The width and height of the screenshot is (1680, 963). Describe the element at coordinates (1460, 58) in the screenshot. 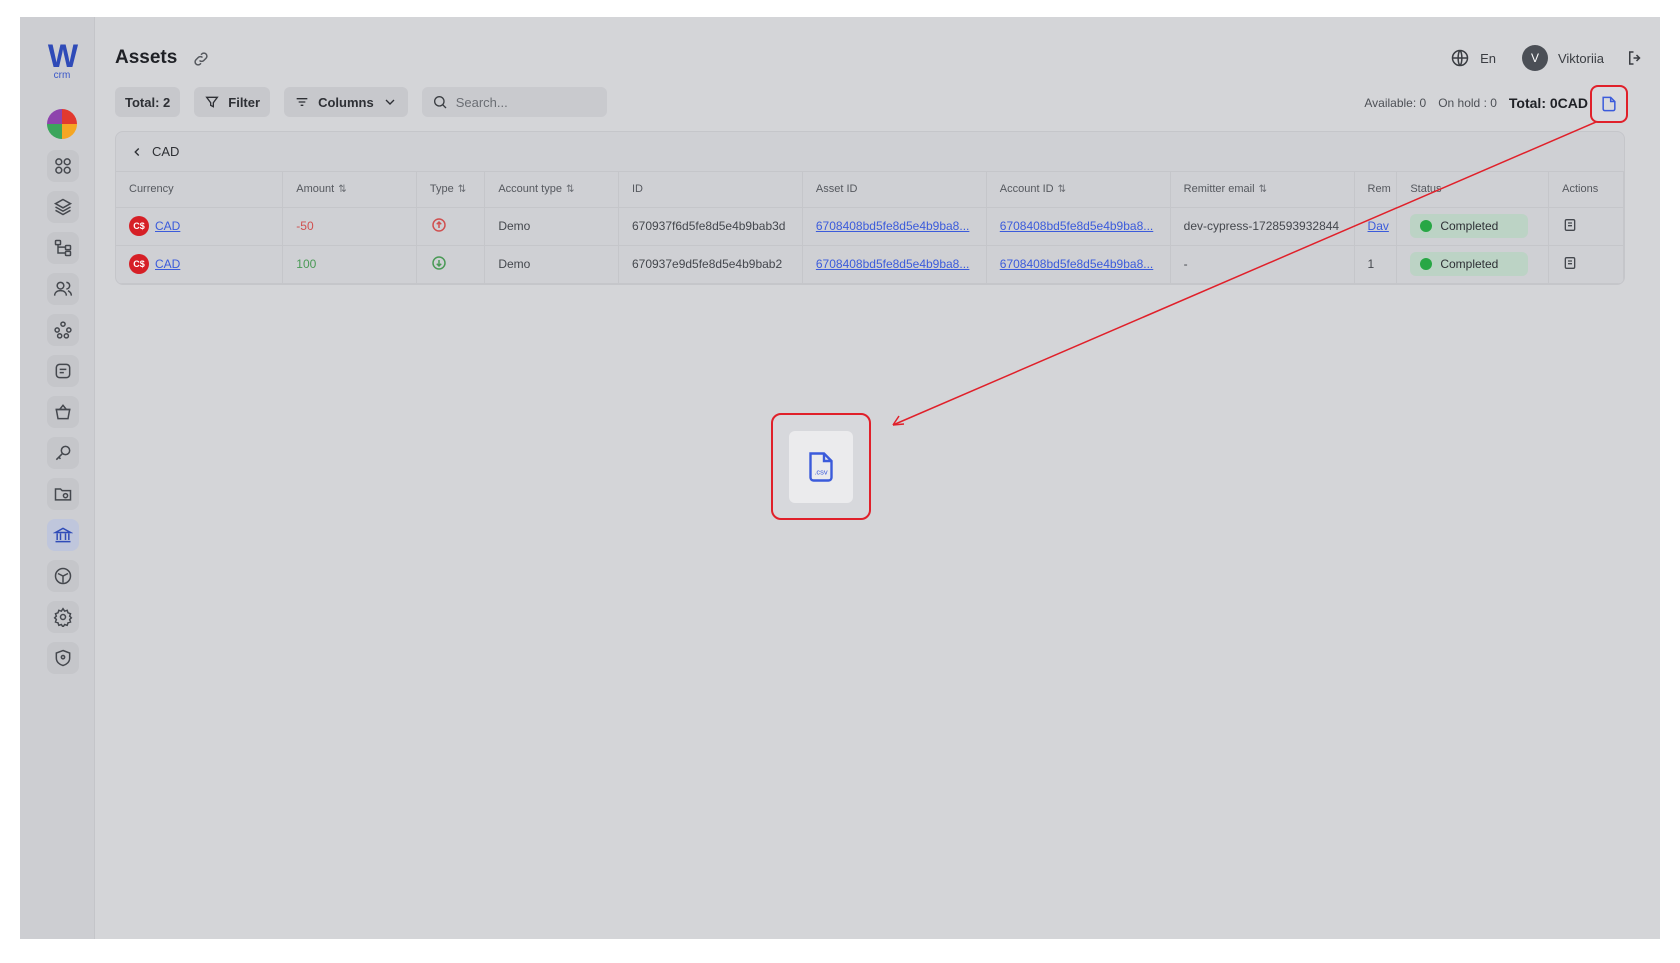

I see `globe-icon` at that location.